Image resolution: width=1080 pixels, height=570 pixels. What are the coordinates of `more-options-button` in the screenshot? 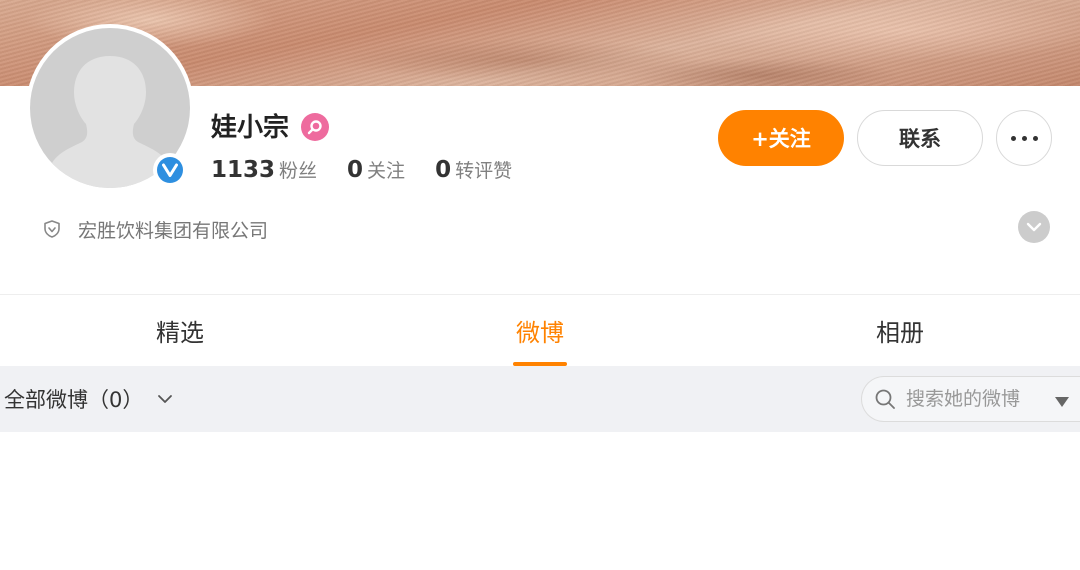 It's located at (1024, 138).